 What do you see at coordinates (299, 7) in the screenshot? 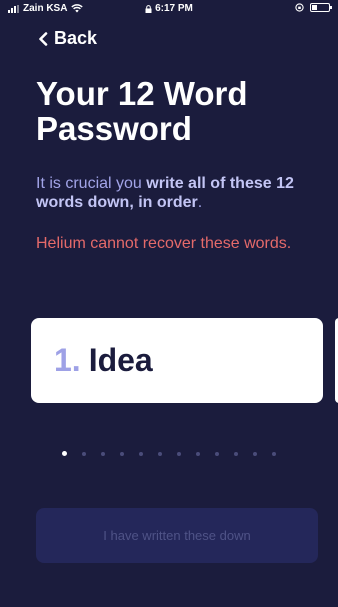
I see `orientation-lock-icon` at bounding box center [299, 7].